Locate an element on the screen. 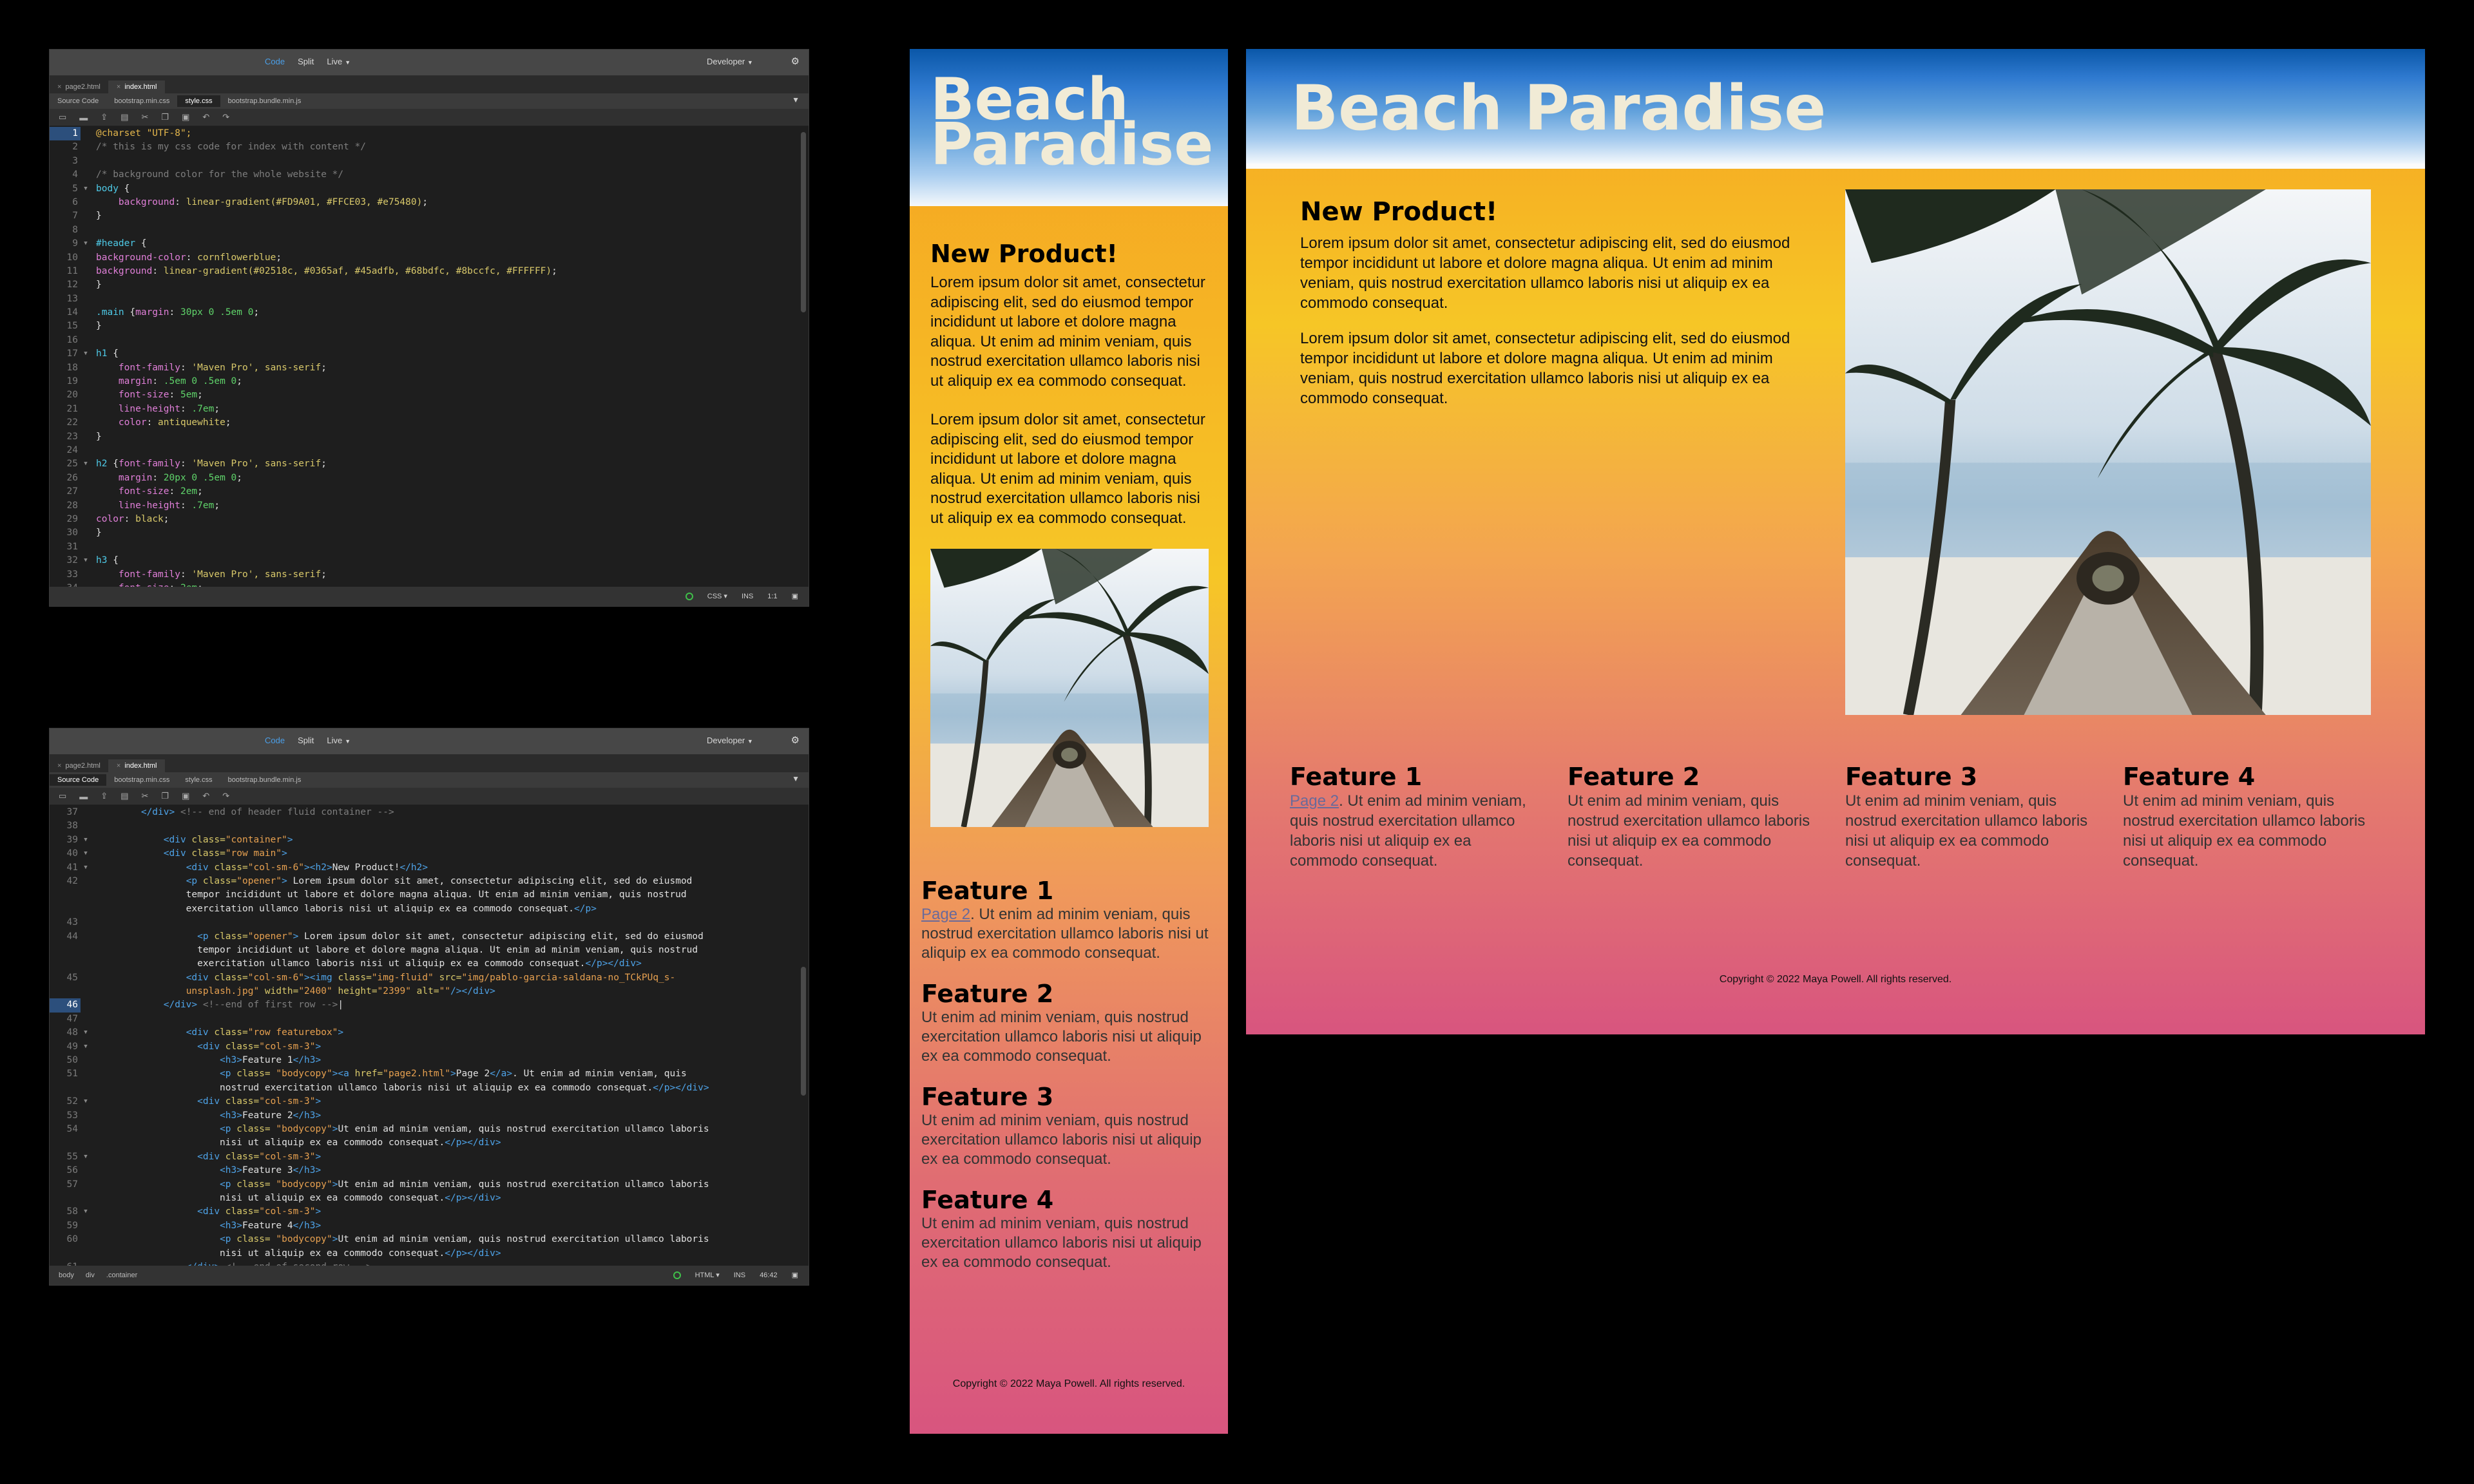 Image resolution: width=2474 pixels, height=1484 pixels. code-line: 53 <h3>Feature 2</h3> is located at coordinates (429, 1116).